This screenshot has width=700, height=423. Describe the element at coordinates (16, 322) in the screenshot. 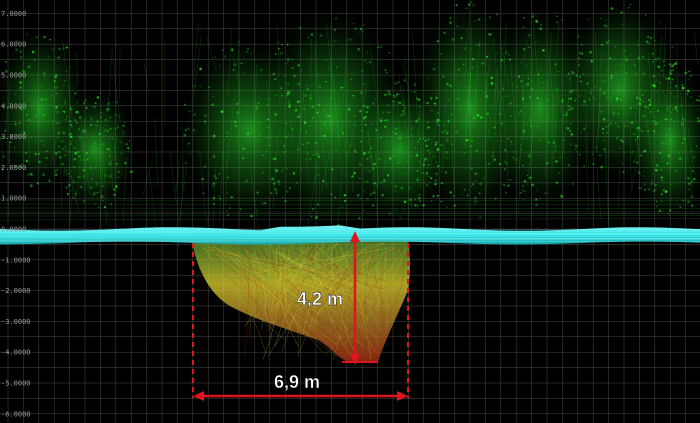

I see `axis-tick-label: -3.0000` at that location.